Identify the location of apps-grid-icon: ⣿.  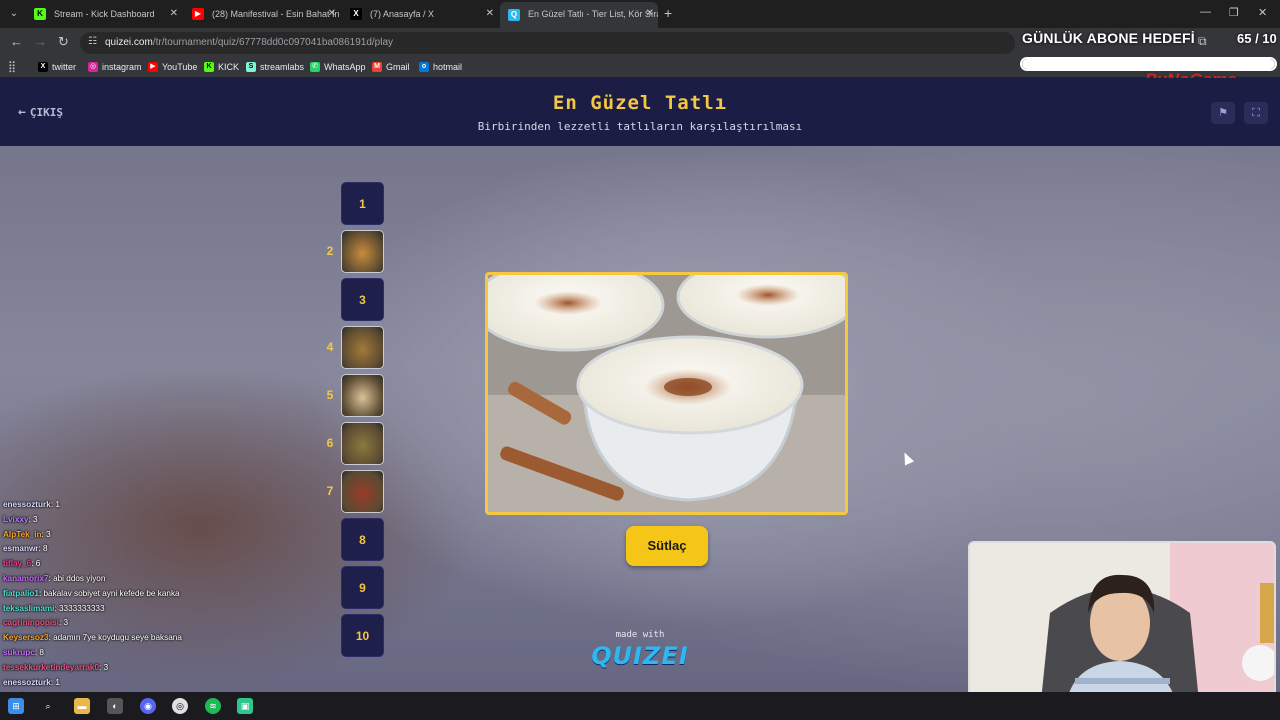
(12, 66).